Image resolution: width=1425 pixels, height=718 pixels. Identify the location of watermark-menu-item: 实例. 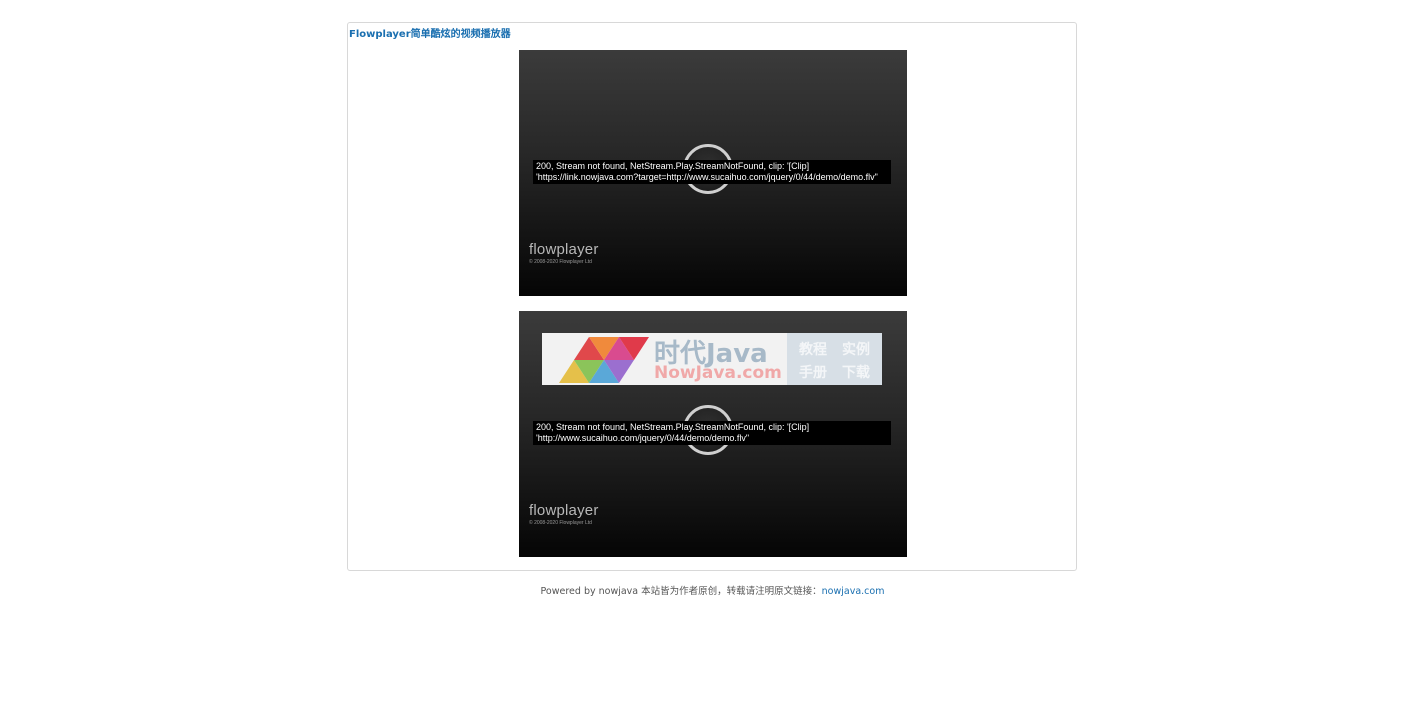
(856, 350).